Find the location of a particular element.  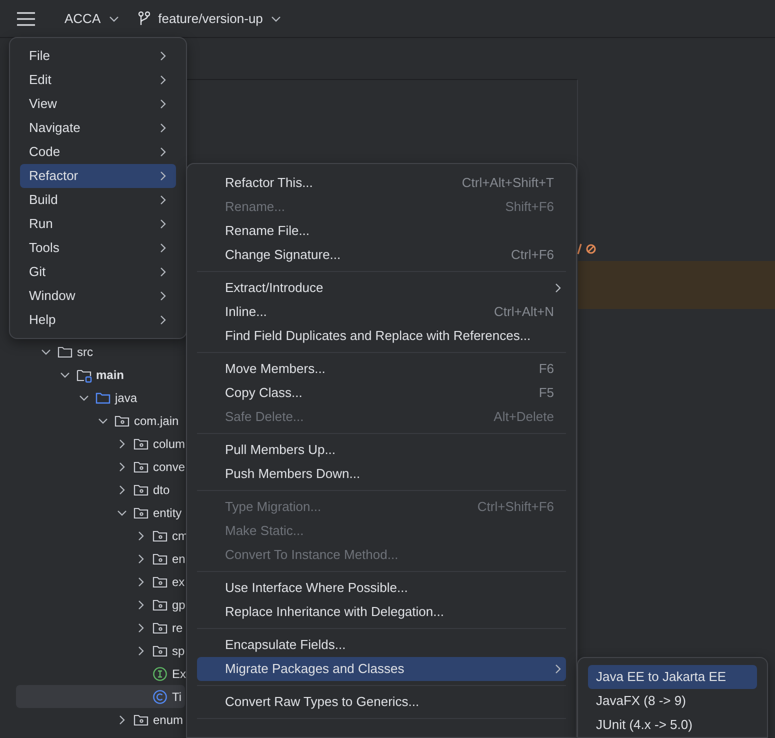

menu-item: Build is located at coordinates (98, 200).